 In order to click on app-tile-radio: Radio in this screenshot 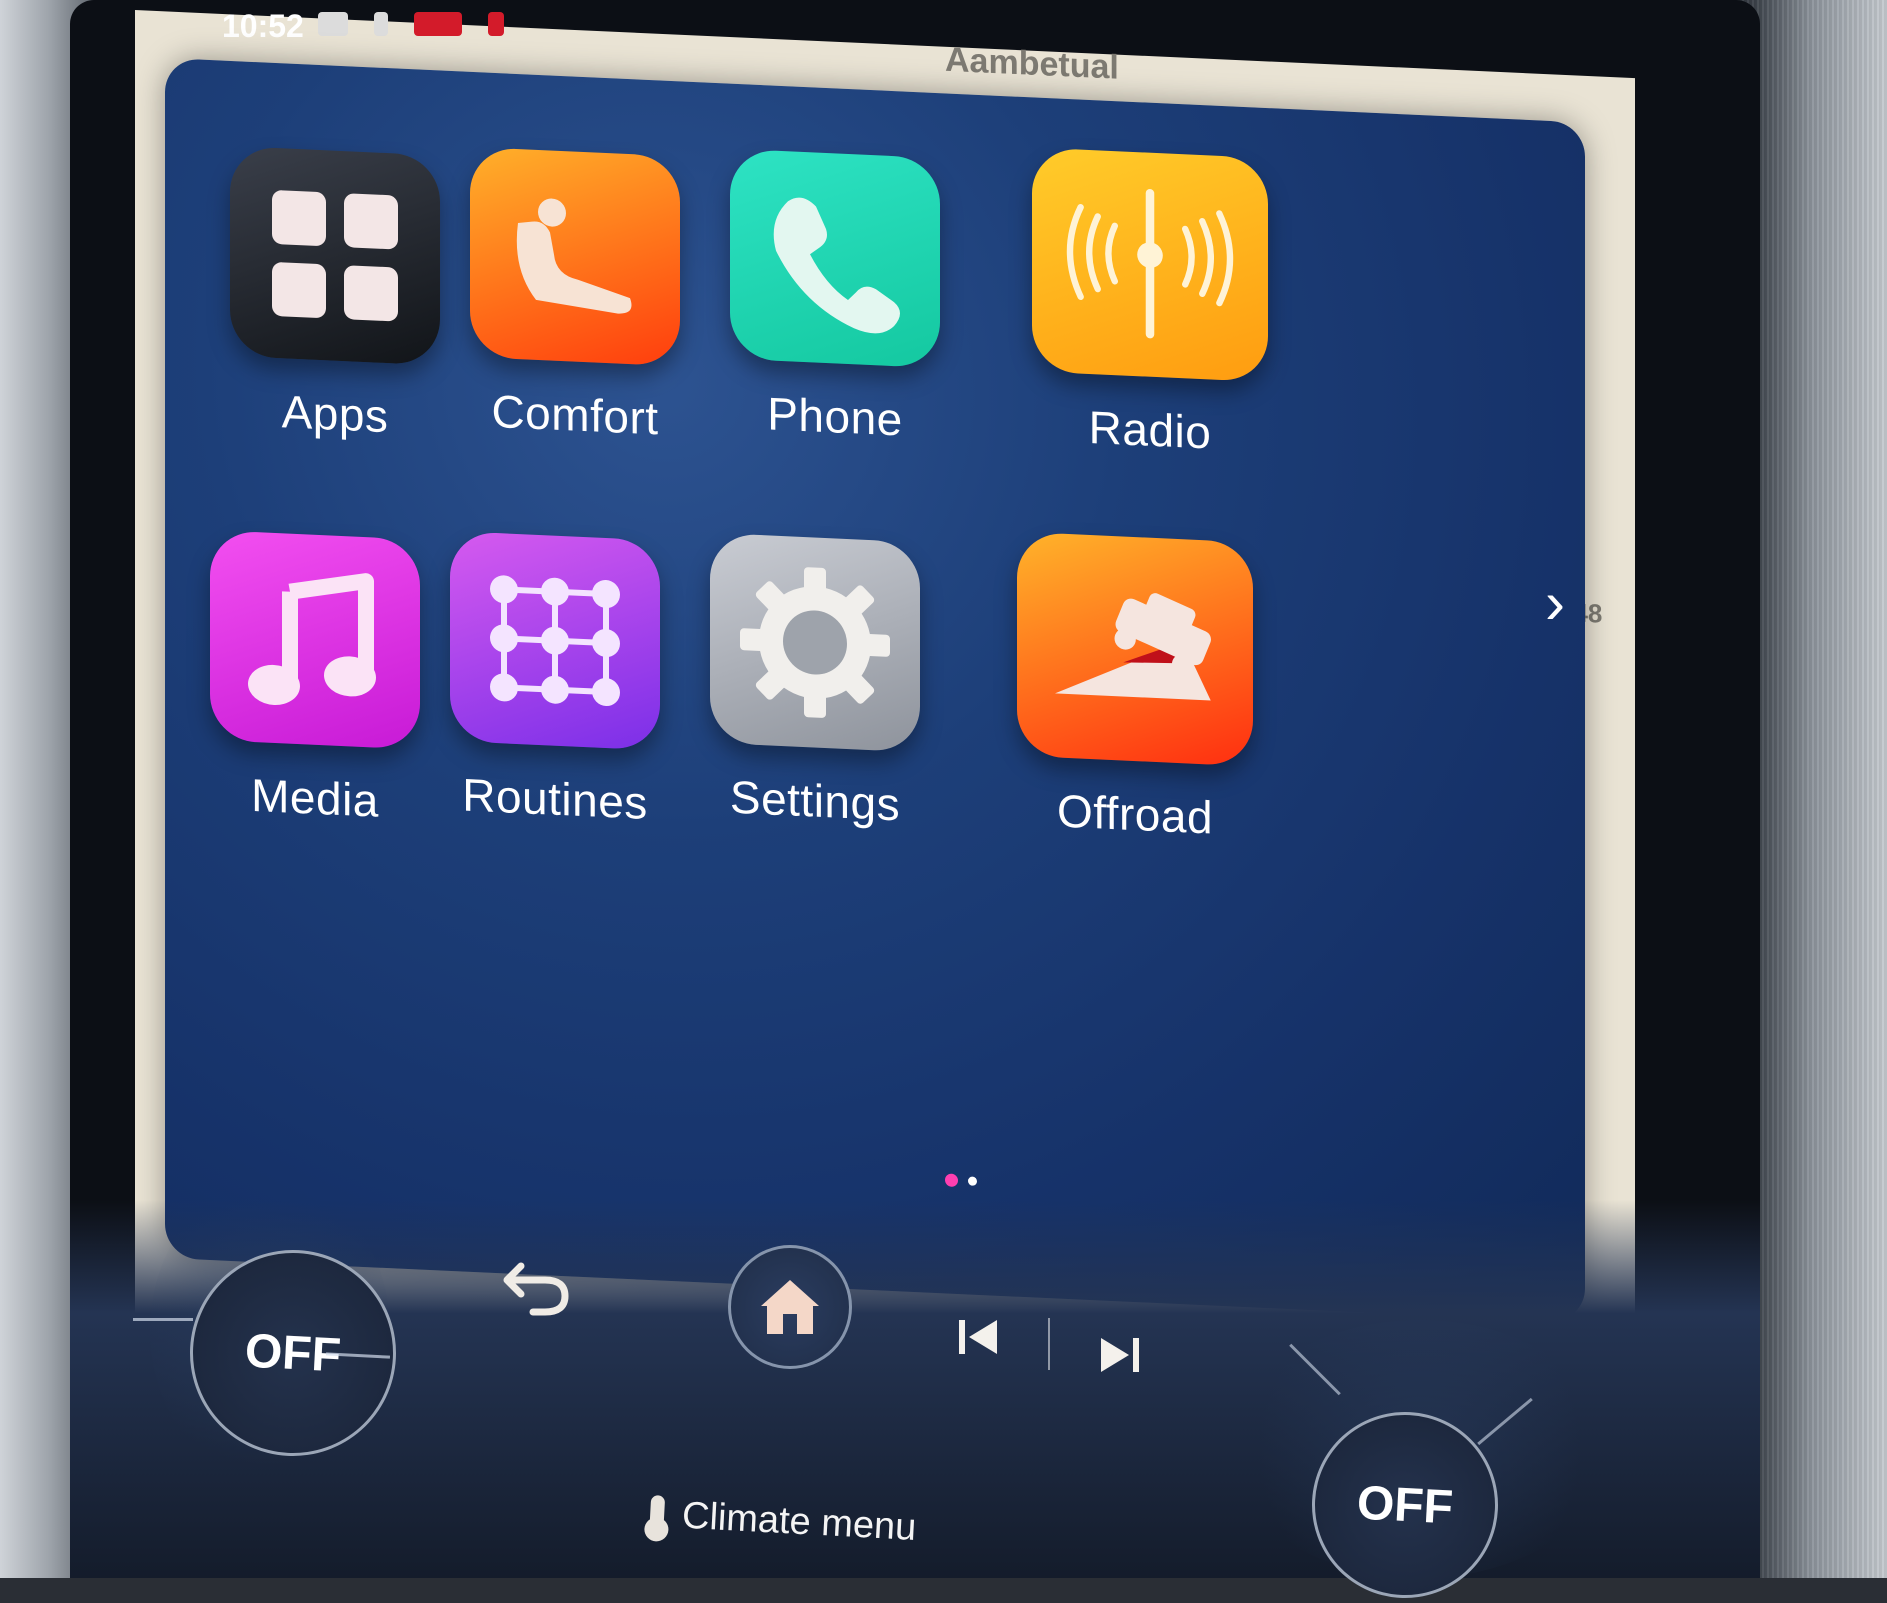, I will do `click(1150, 305)`.